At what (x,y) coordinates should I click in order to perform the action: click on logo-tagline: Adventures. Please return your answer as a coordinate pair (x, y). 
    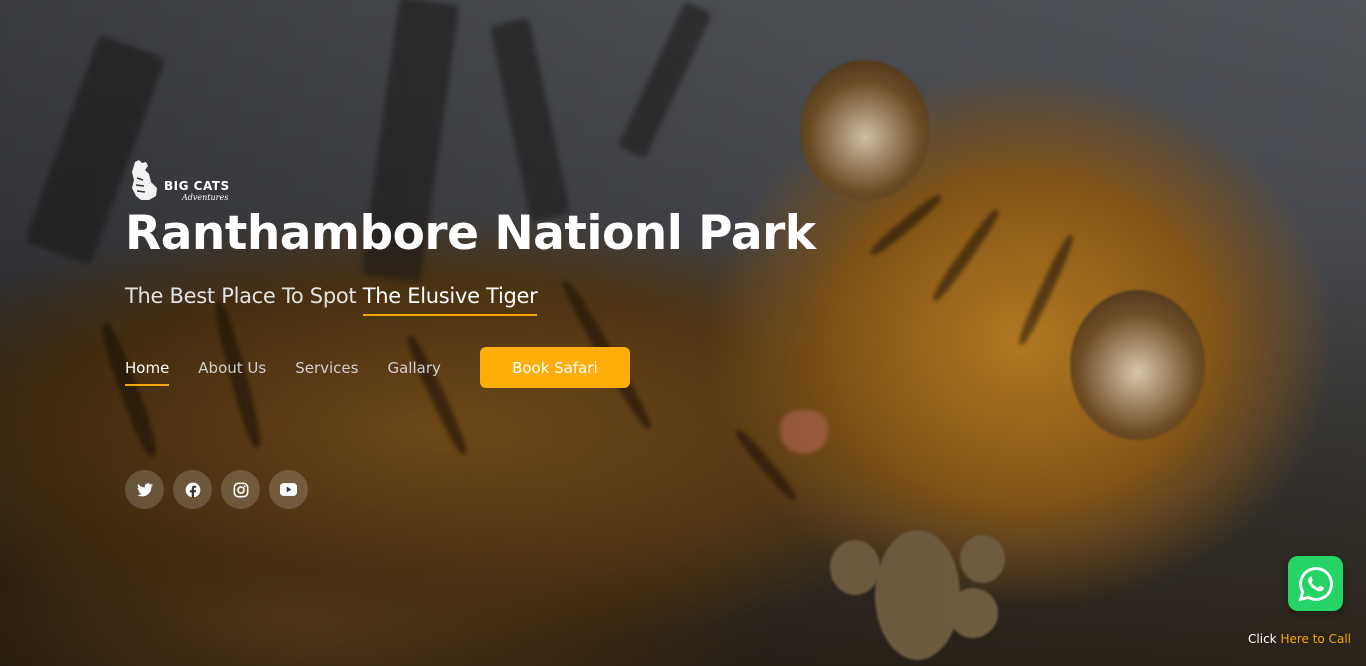
    Looking at the image, I should click on (205, 197).